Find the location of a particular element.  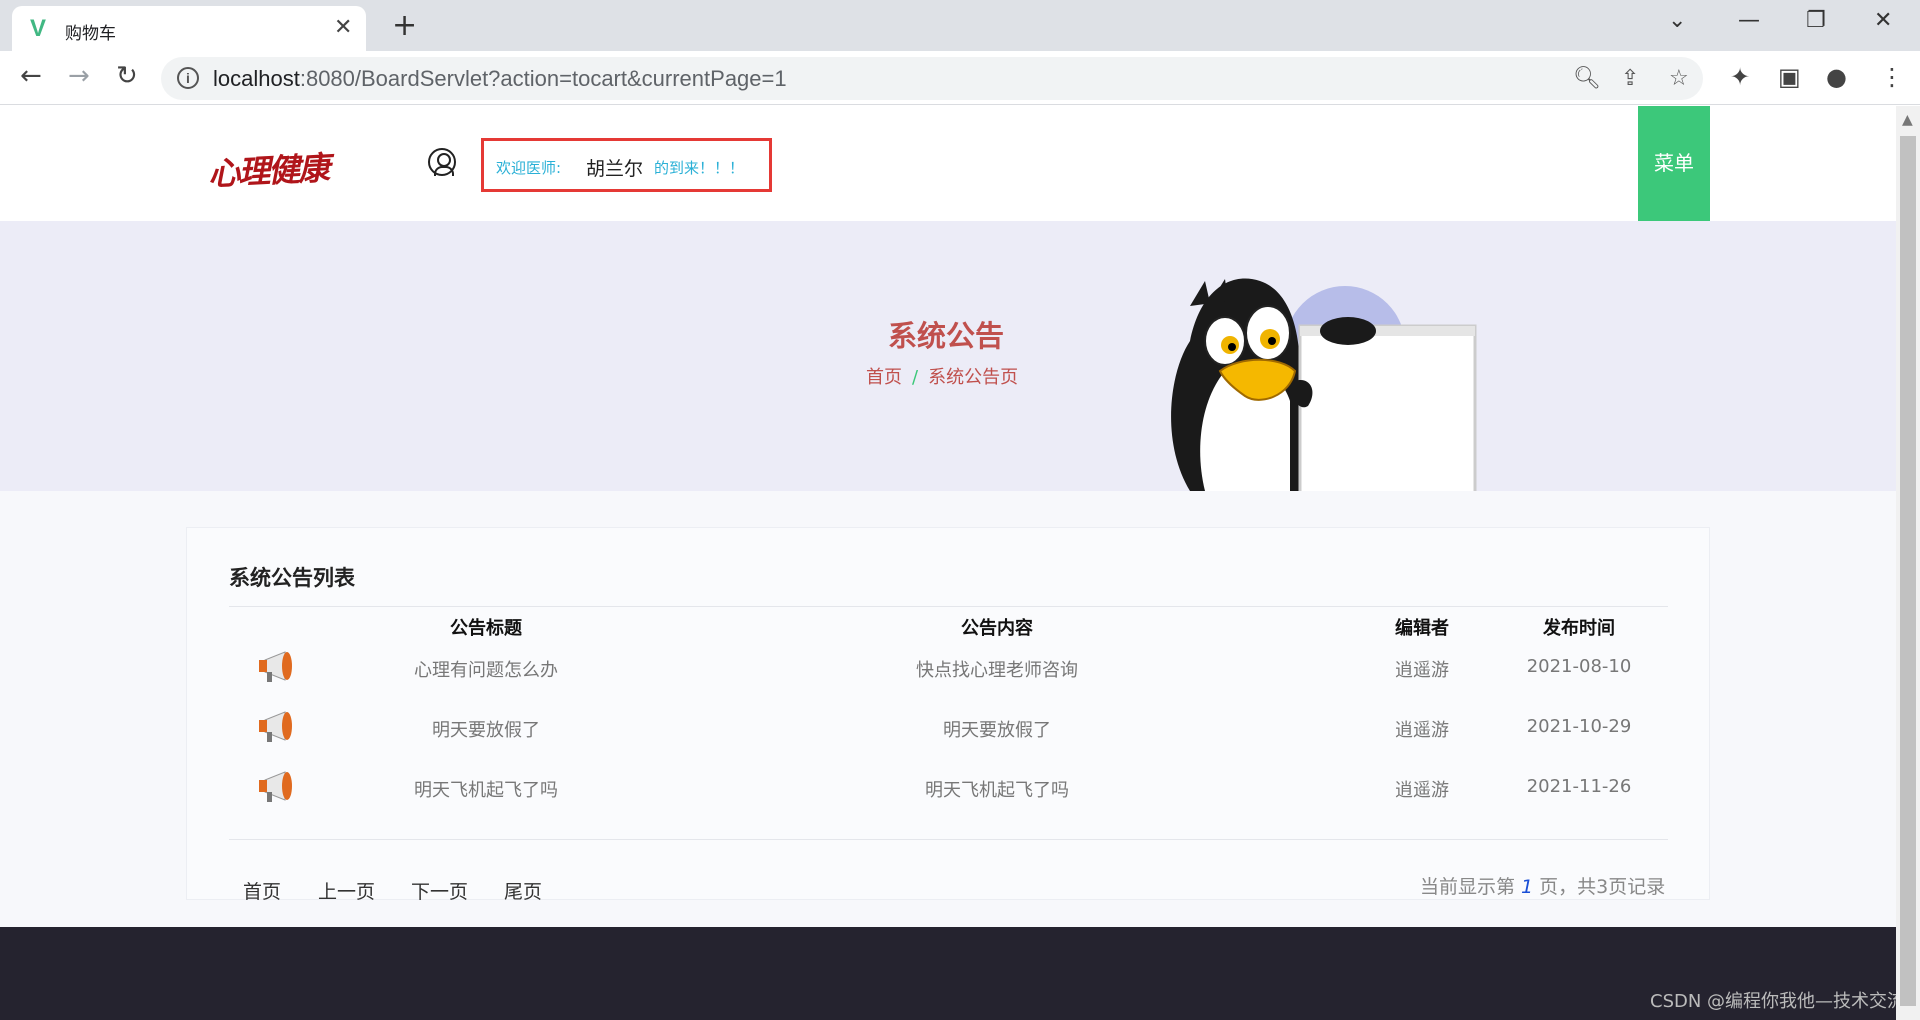

csdn-watermark: CSDN @编程你我他—技术交流 is located at coordinates (1773, 1001).